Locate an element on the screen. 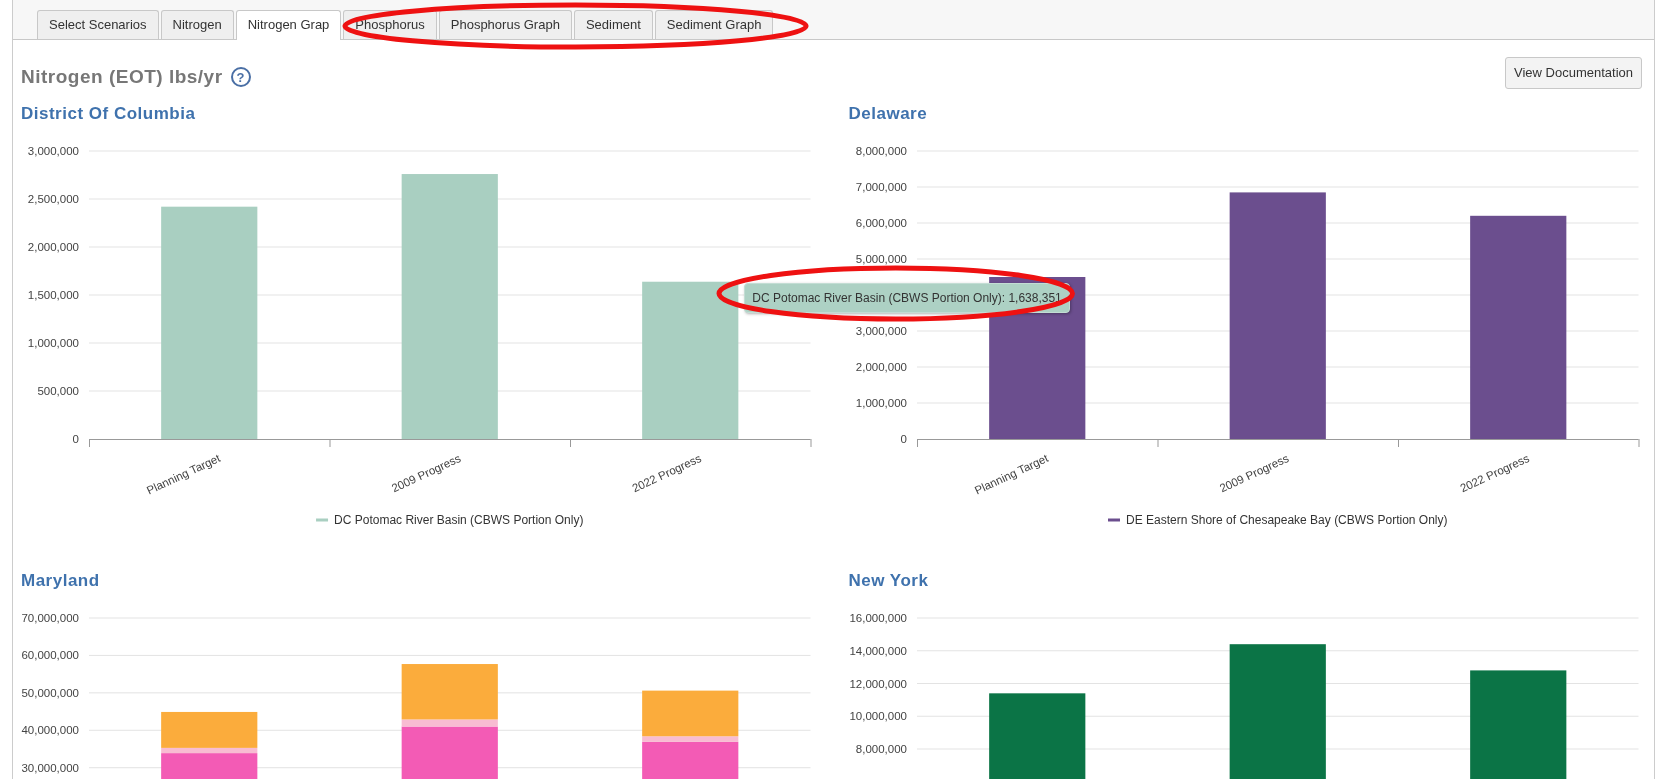 This screenshot has height=779, width=1659. legend-label: DE Eastern Shore of Chesapeake Bay (CBWS Portion Only) is located at coordinates (1286, 520).